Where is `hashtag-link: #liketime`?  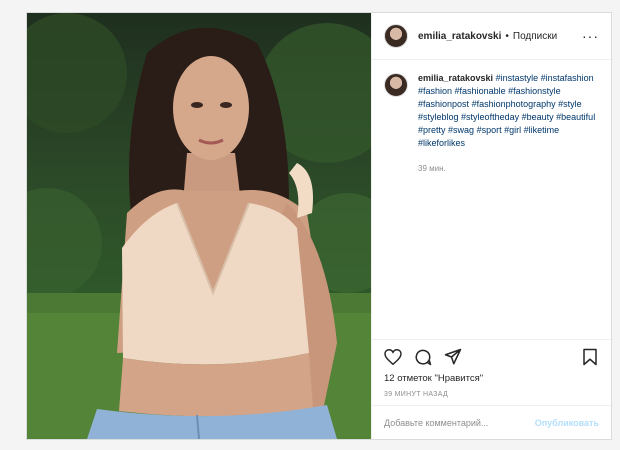 hashtag-link: #liketime is located at coordinates (542, 130).